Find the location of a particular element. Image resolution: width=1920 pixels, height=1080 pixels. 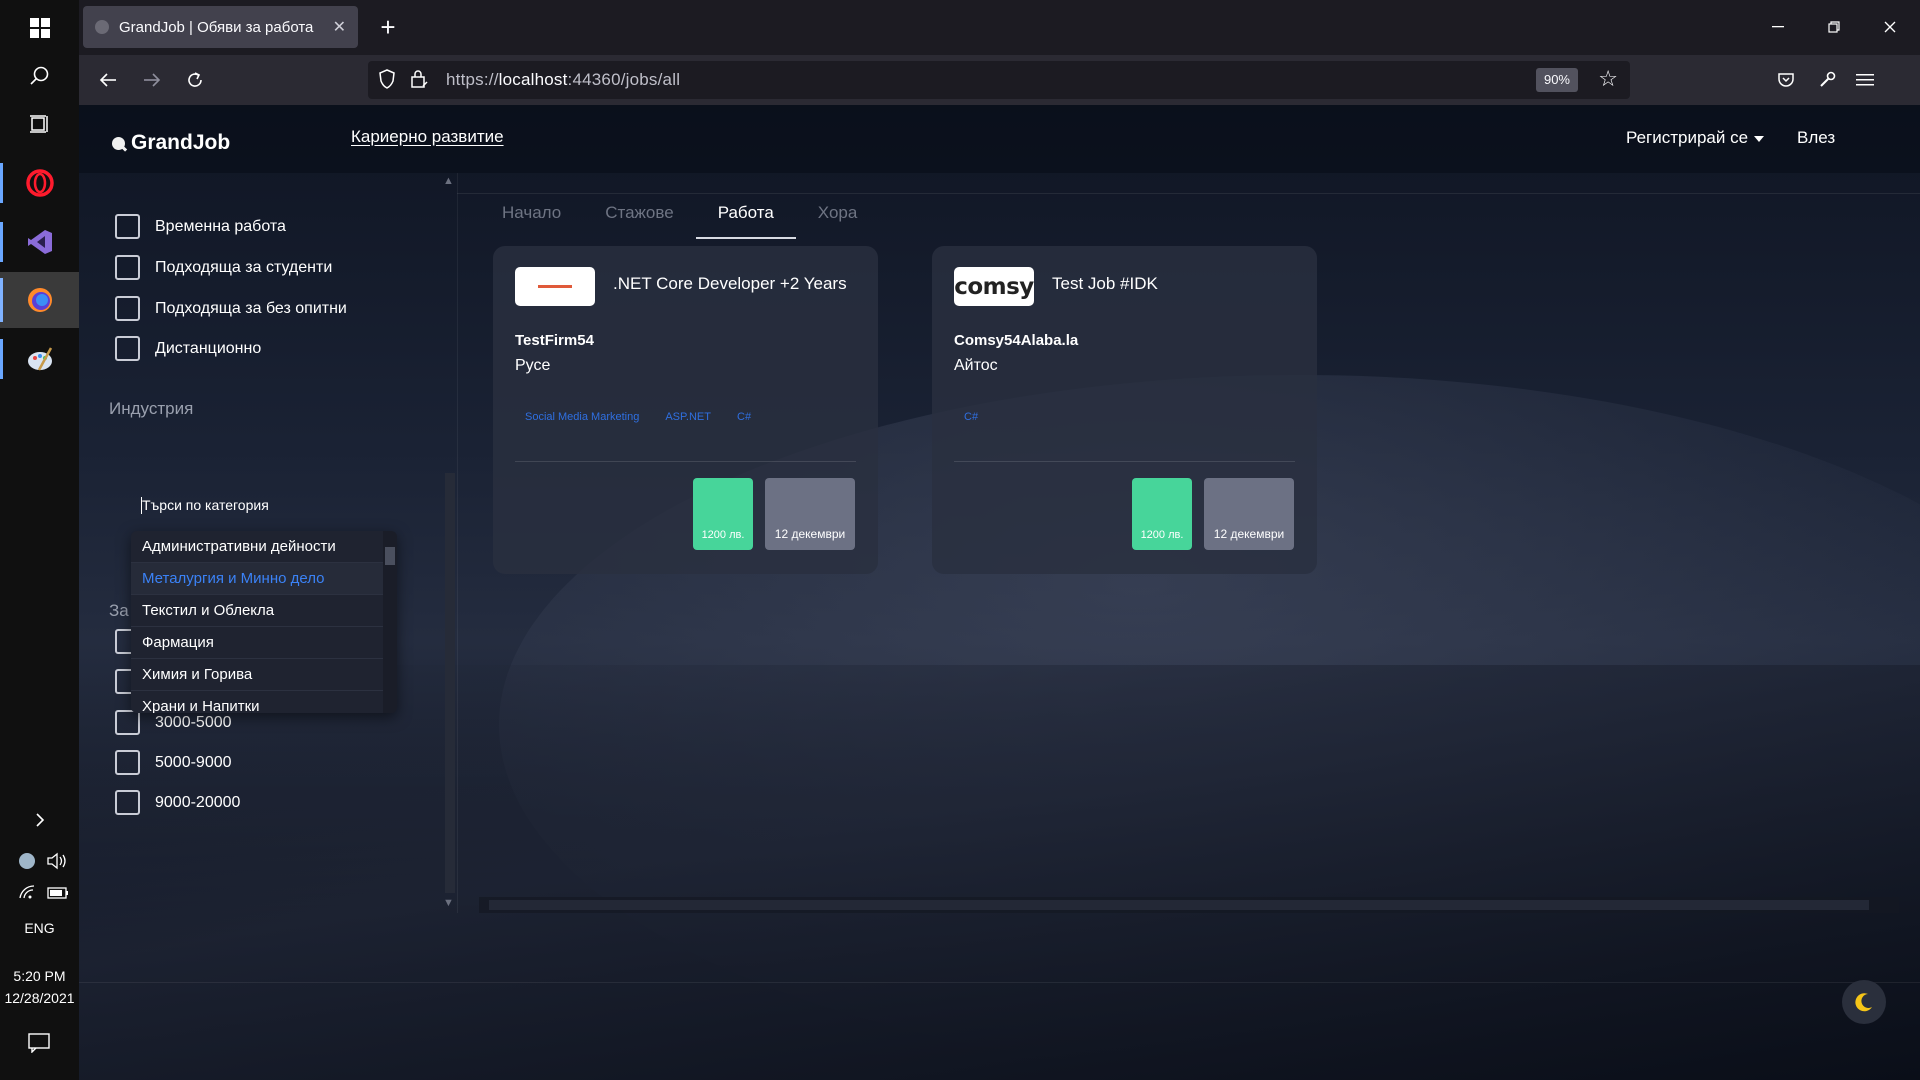

close-window-icon is located at coordinates (1890, 27).